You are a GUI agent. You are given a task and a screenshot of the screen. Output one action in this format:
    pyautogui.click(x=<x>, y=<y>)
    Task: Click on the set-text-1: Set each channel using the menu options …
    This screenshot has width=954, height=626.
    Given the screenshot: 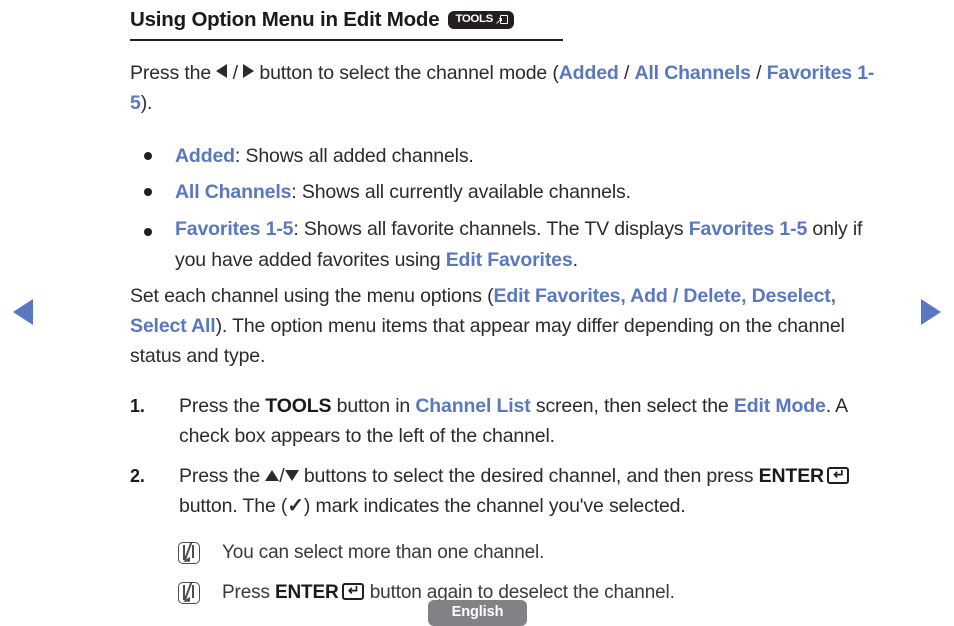 What is the action you would take?
    pyautogui.click(x=312, y=295)
    